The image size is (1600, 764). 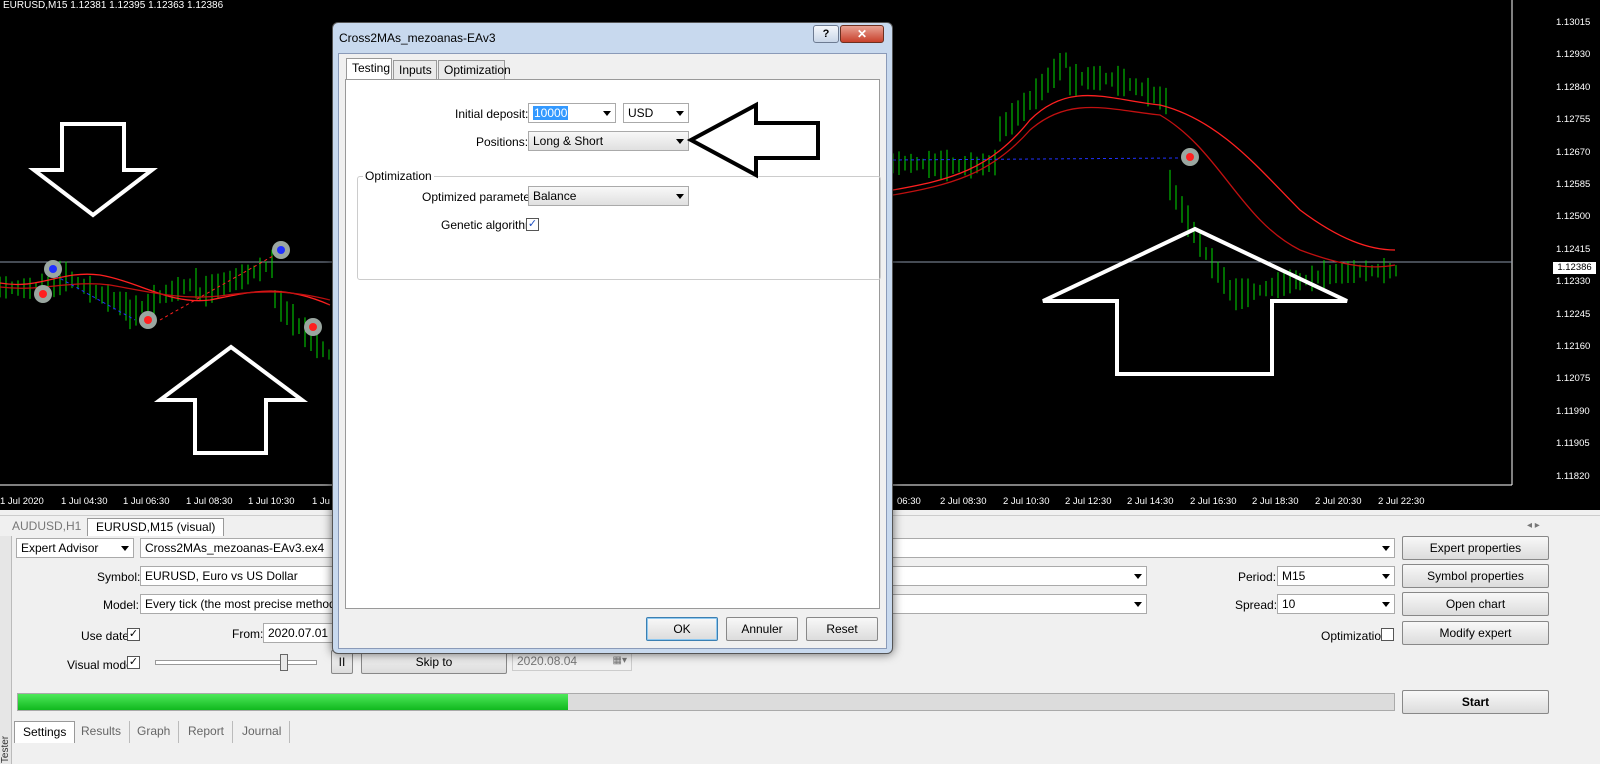 What do you see at coordinates (909, 501) in the screenshot?
I see `time-label: 06:30` at bounding box center [909, 501].